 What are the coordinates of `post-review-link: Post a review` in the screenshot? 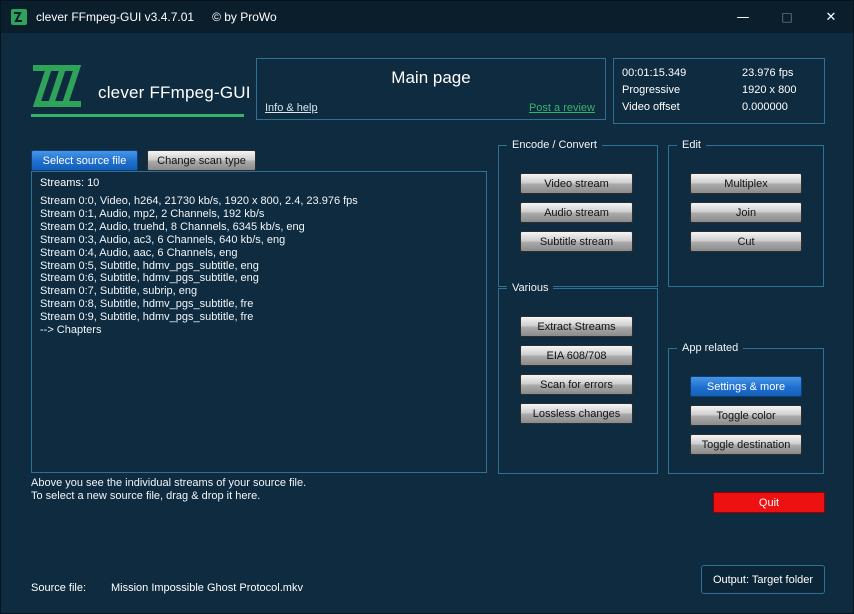 It's located at (562, 108).